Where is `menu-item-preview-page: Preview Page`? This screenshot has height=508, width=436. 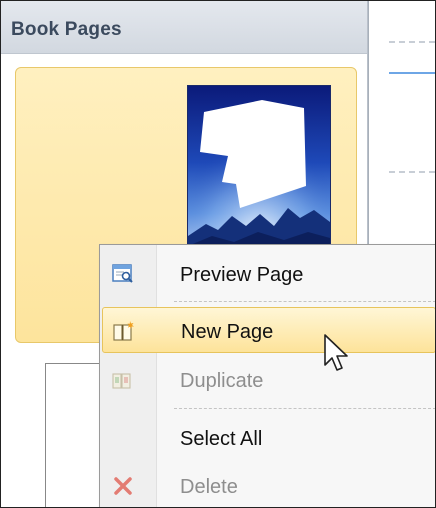
menu-item-preview-page: Preview Page is located at coordinates (268, 274).